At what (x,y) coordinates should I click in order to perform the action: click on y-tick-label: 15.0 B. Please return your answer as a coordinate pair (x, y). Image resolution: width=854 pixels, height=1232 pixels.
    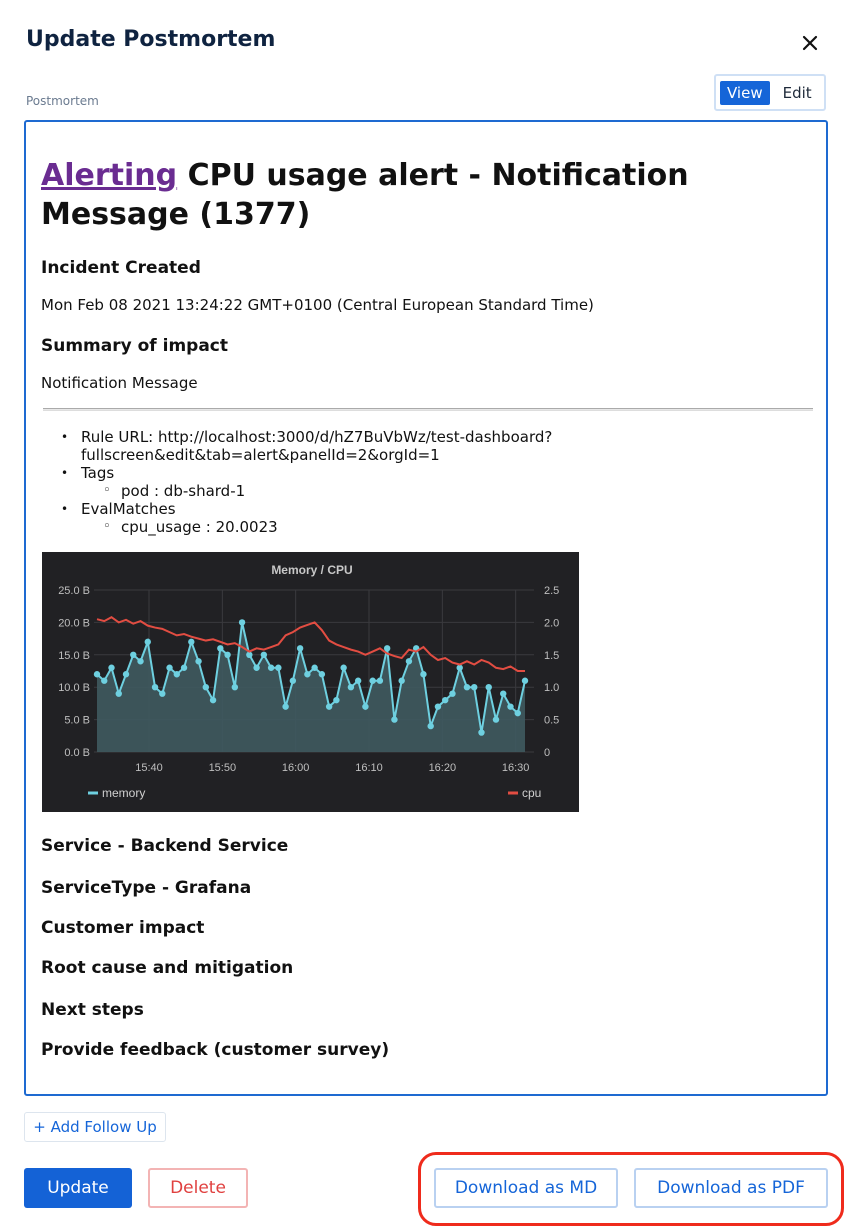
    Looking at the image, I should click on (74, 656).